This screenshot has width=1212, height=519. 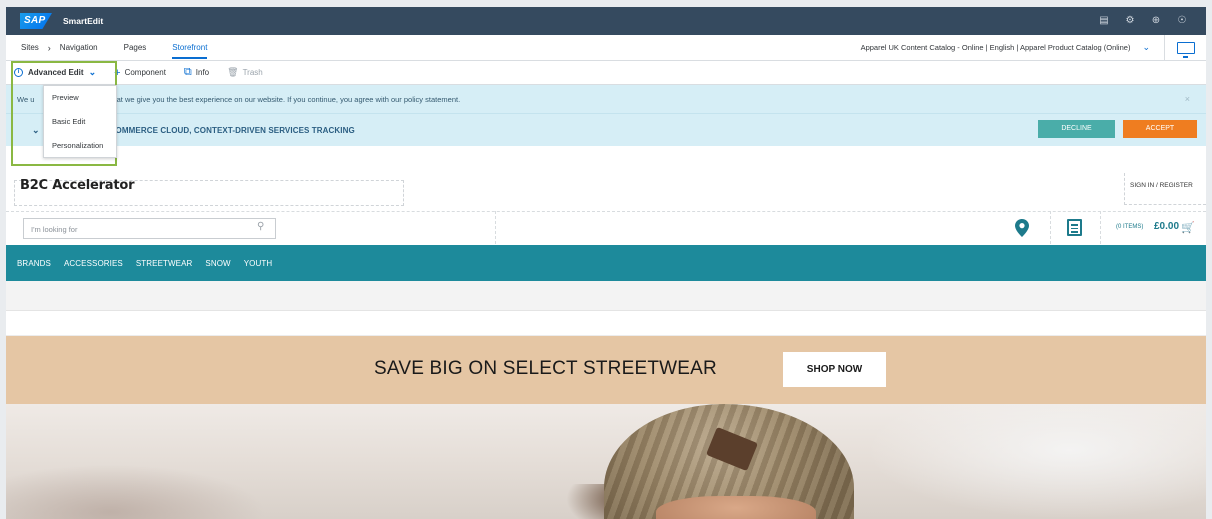 I want to click on category-youth: YOUTH, so click(x=258, y=263).